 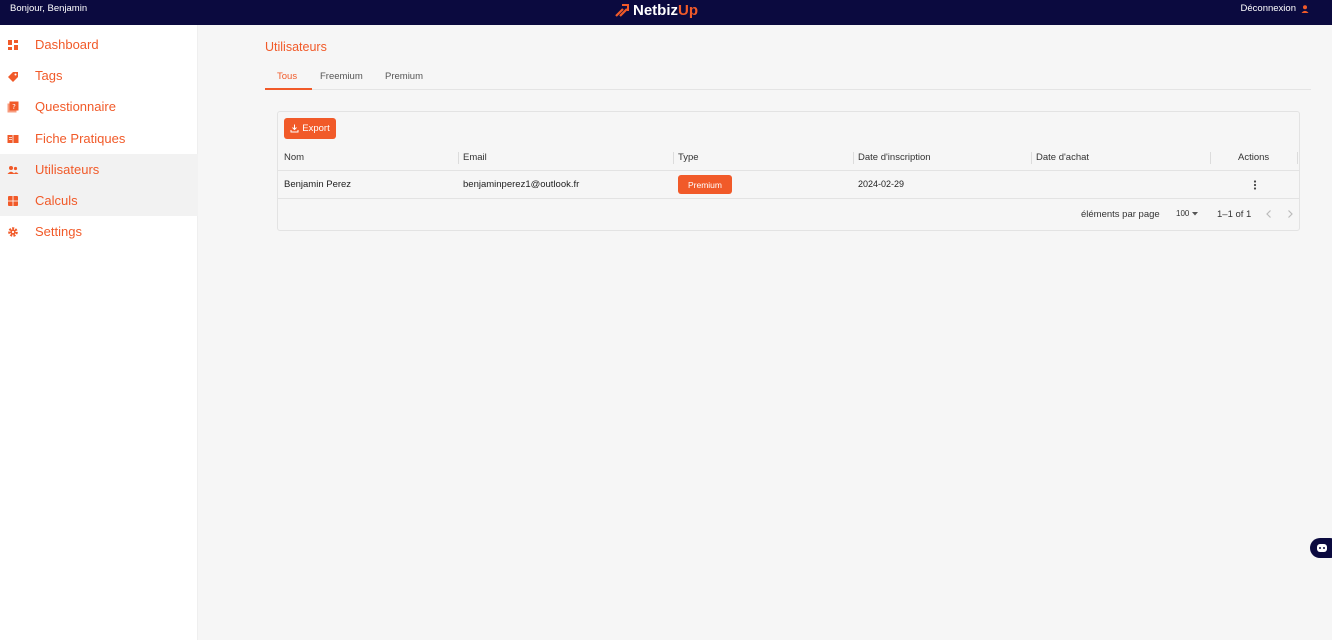 I want to click on column-header-actions: Actions, so click(x=1254, y=157).